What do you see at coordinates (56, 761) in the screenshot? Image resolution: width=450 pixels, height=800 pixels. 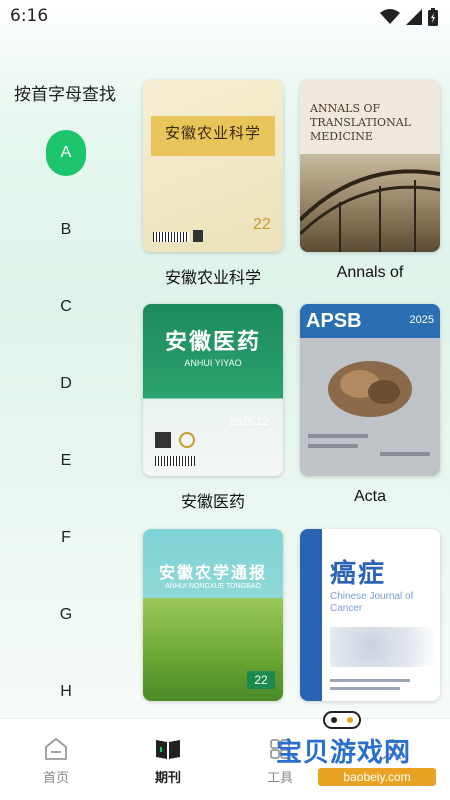 I see `nav-item-home: 首页` at bounding box center [56, 761].